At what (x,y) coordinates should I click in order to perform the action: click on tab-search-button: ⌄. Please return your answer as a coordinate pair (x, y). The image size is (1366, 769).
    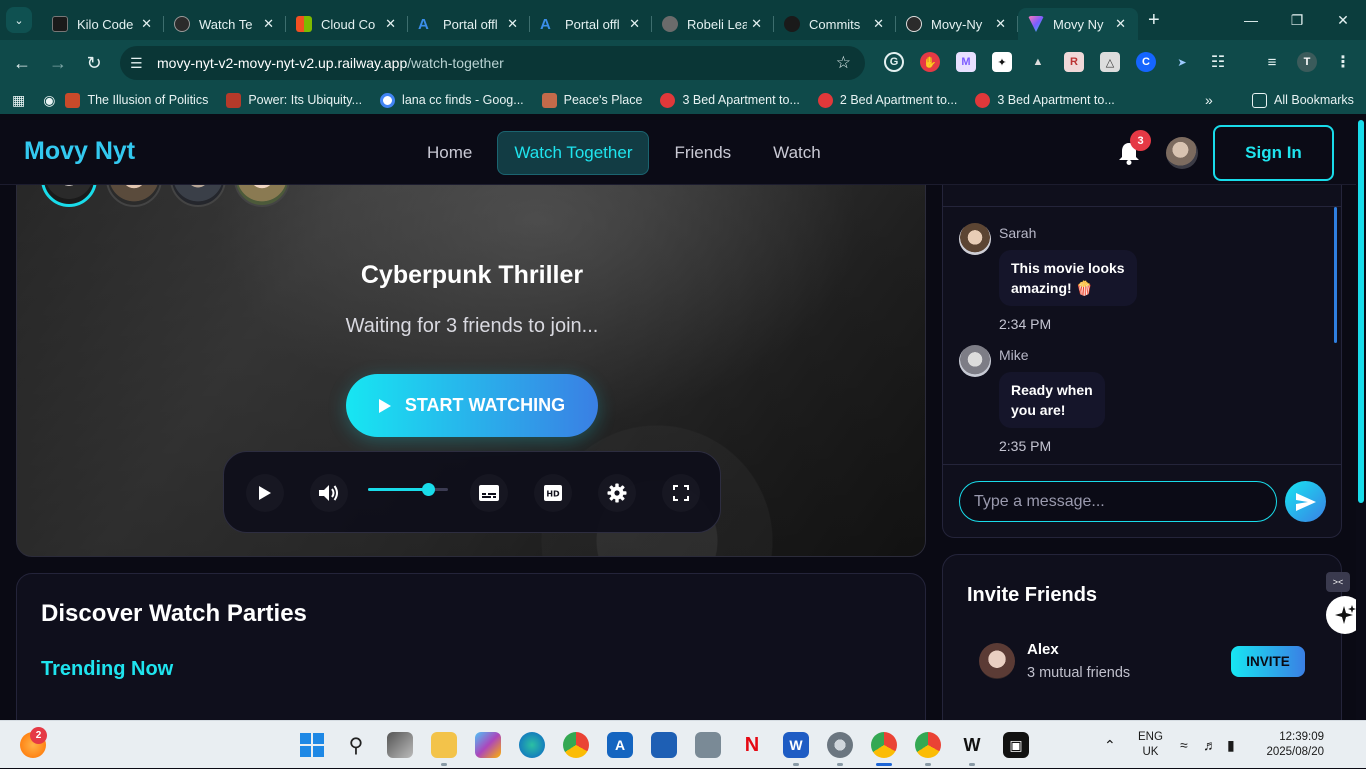
    Looking at the image, I should click on (19, 20).